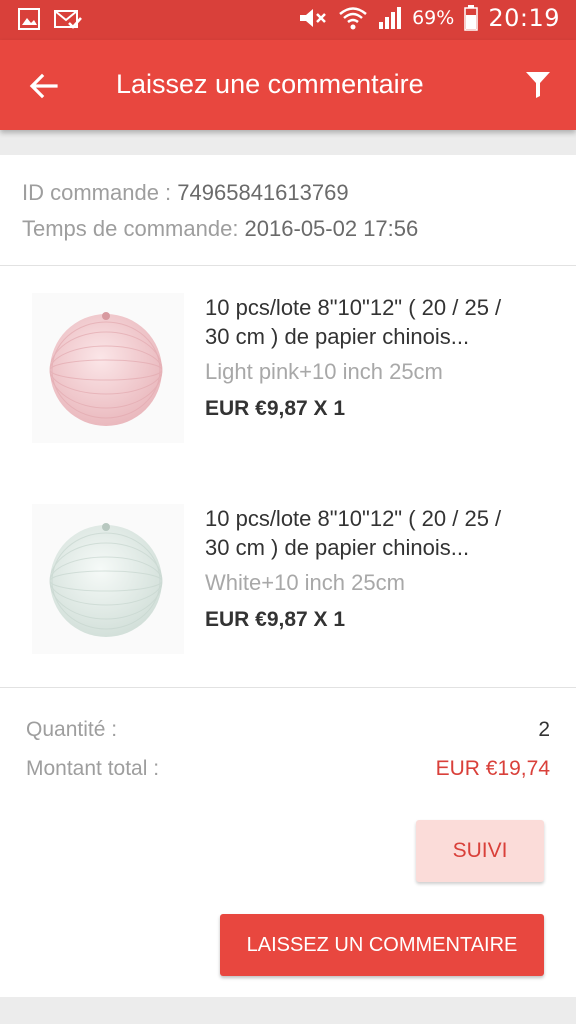 The width and height of the screenshot is (576, 1024). I want to click on wifi-icon, so click(353, 18).